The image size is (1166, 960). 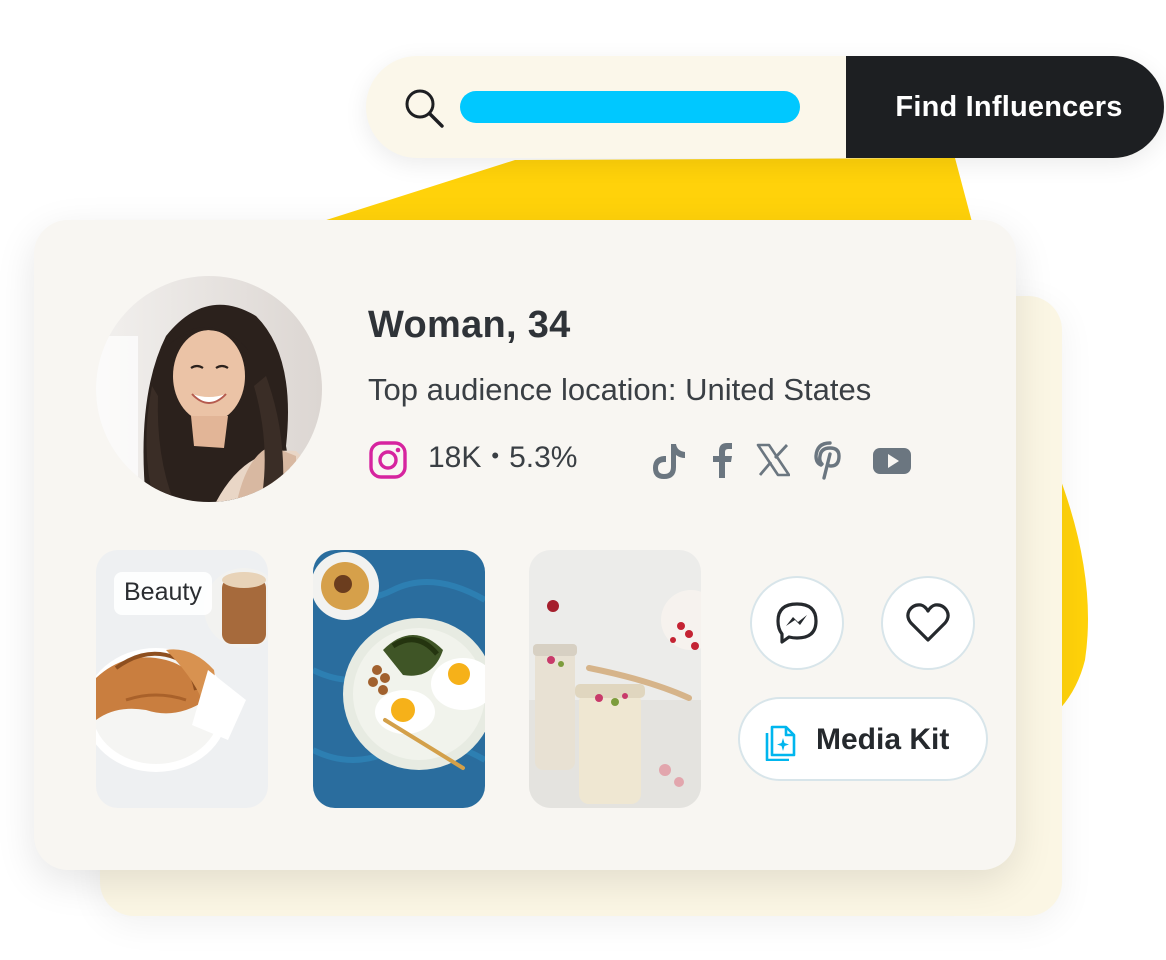 I want to click on search-icon, so click(x=424, y=108).